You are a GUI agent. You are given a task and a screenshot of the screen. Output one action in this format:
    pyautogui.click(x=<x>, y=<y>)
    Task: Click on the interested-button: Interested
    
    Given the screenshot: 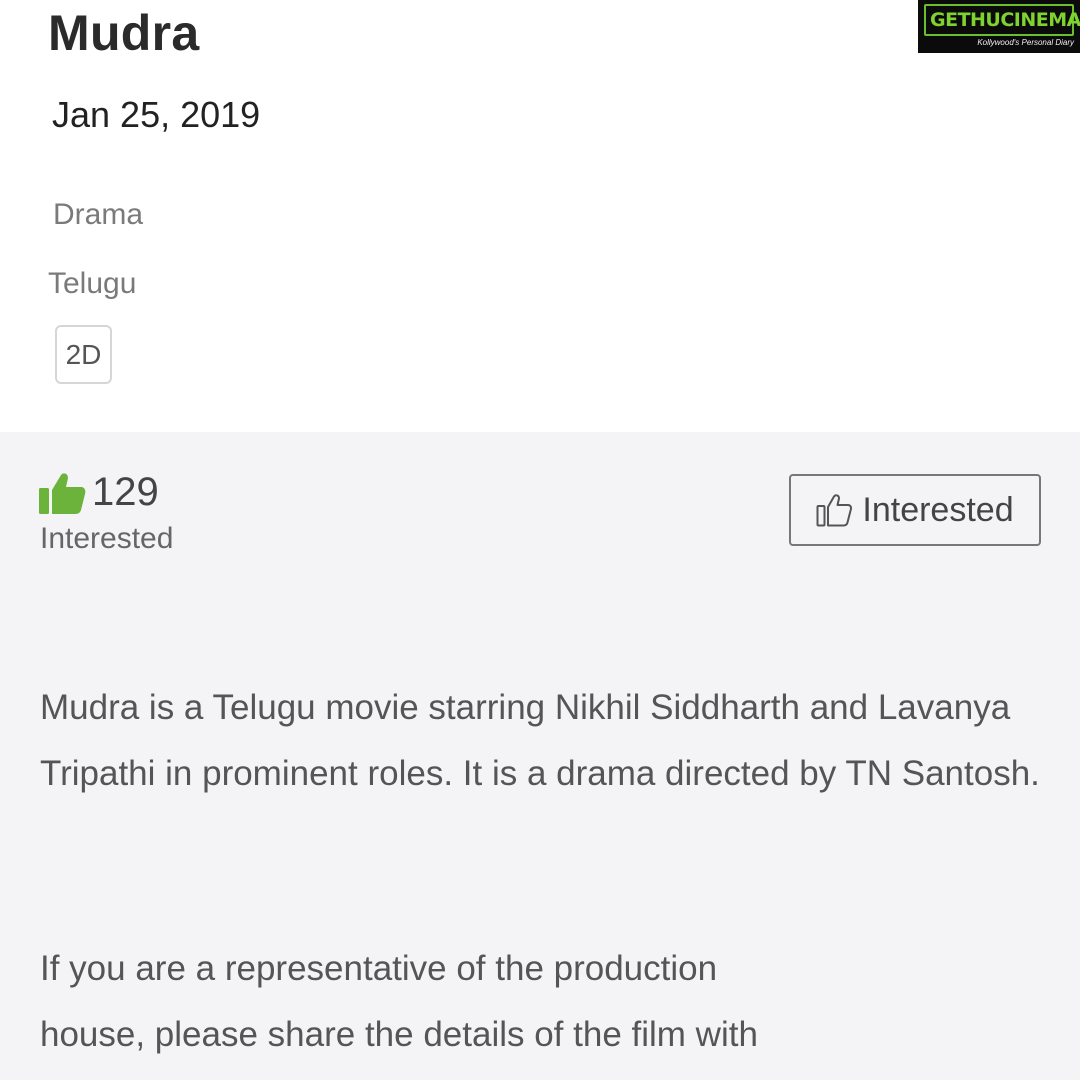 What is the action you would take?
    pyautogui.click(x=915, y=510)
    